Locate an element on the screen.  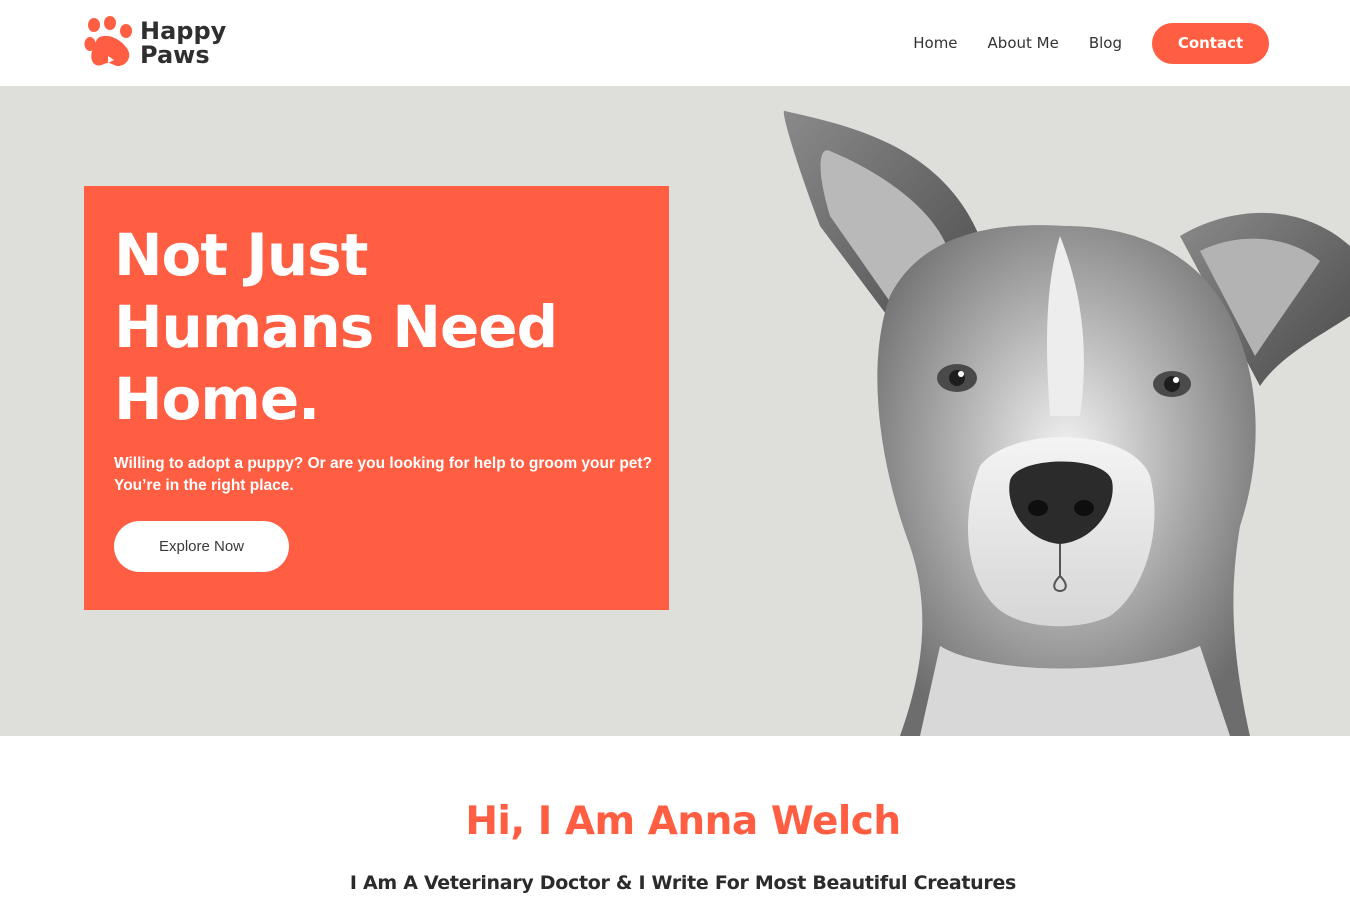
logo: Happy Paws is located at coordinates (155, 43).